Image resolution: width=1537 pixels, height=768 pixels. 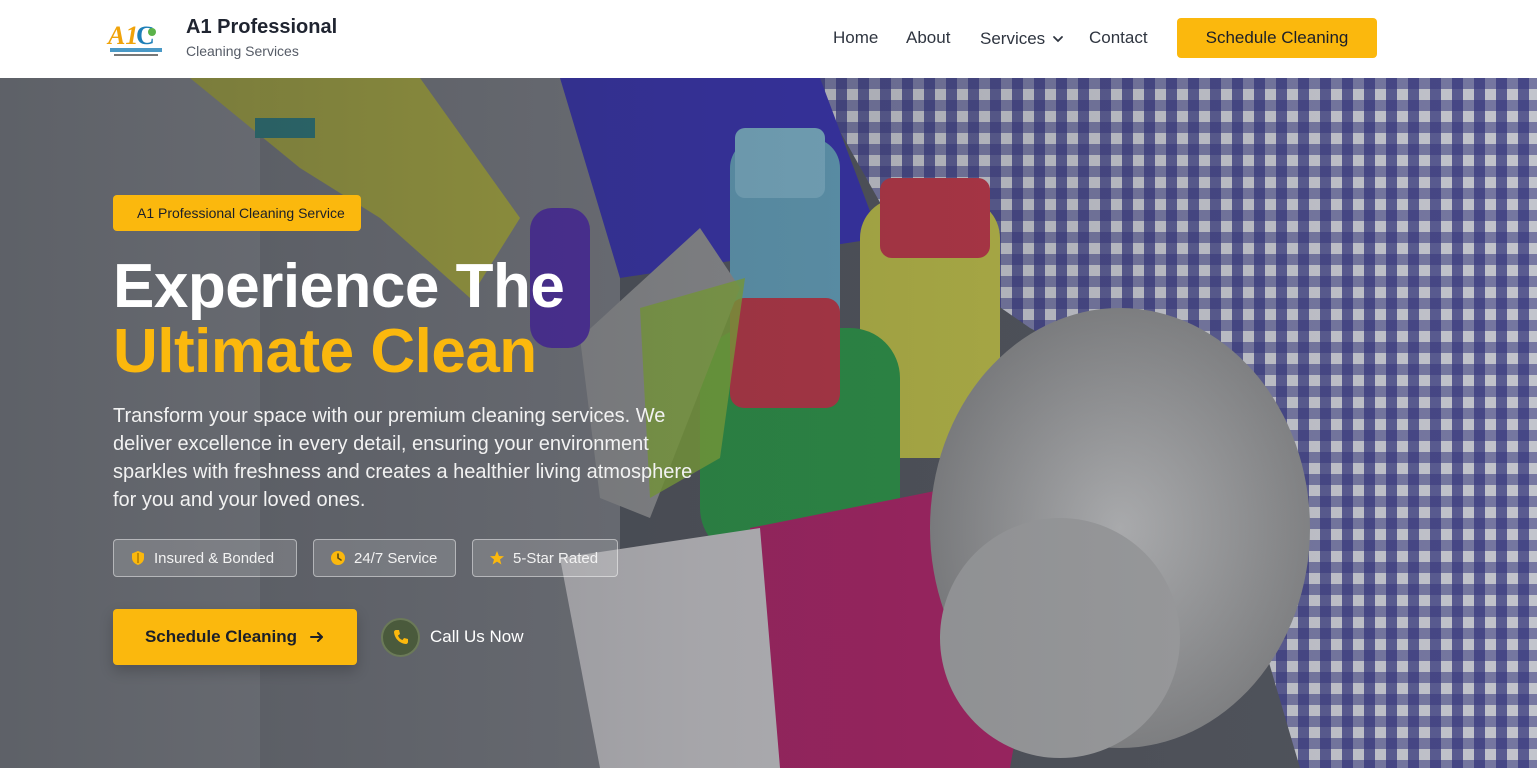 What do you see at coordinates (339, 286) in the screenshot?
I see `hero-headline-line1: Experience The` at bounding box center [339, 286].